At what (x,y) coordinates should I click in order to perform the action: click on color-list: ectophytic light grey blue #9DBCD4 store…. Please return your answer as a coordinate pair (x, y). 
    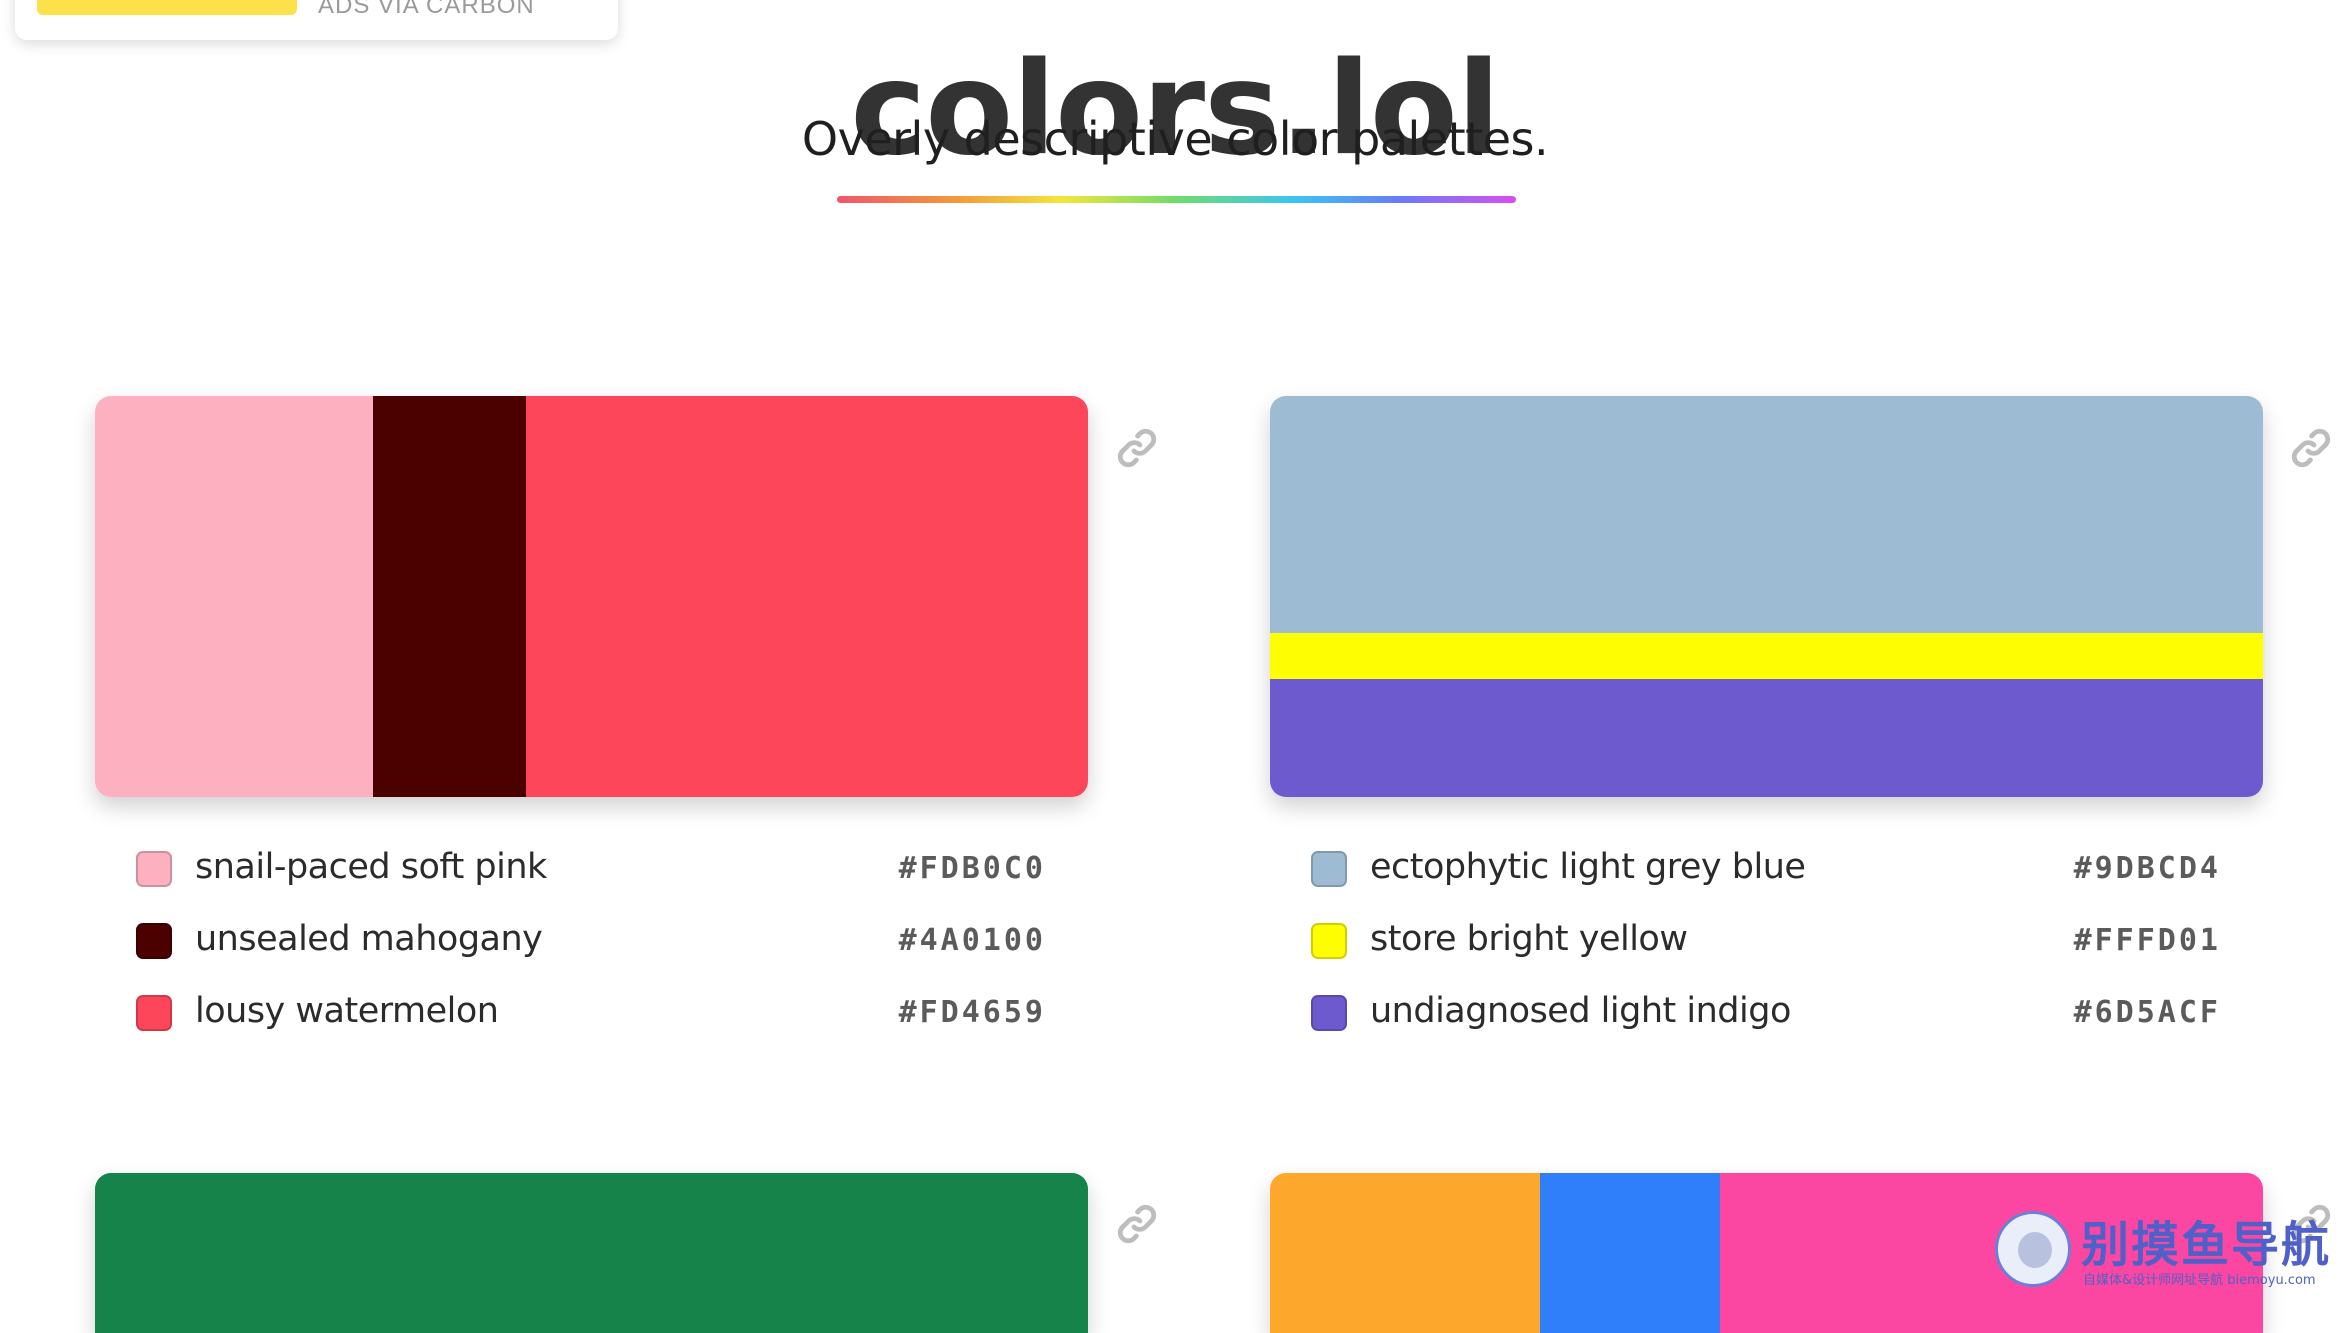
    Looking at the image, I should click on (1766, 956).